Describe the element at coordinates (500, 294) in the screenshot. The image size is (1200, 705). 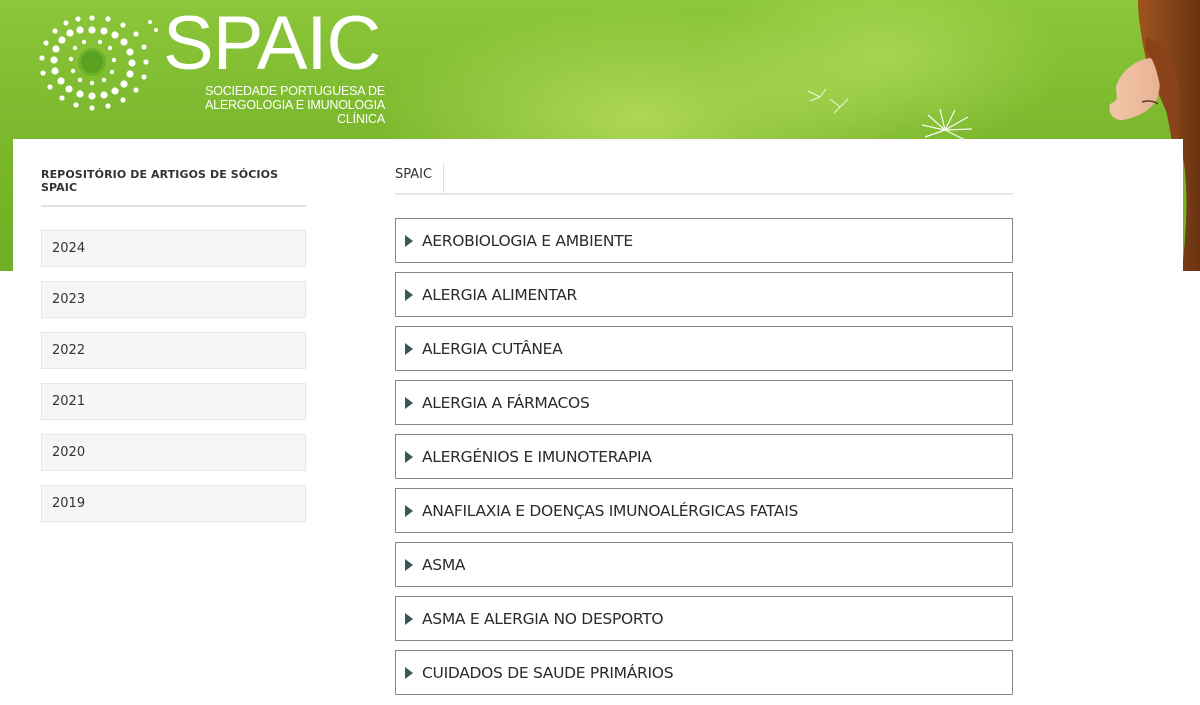
I see `accordion-item-label: ALERGIA ALIMENTAR` at that location.